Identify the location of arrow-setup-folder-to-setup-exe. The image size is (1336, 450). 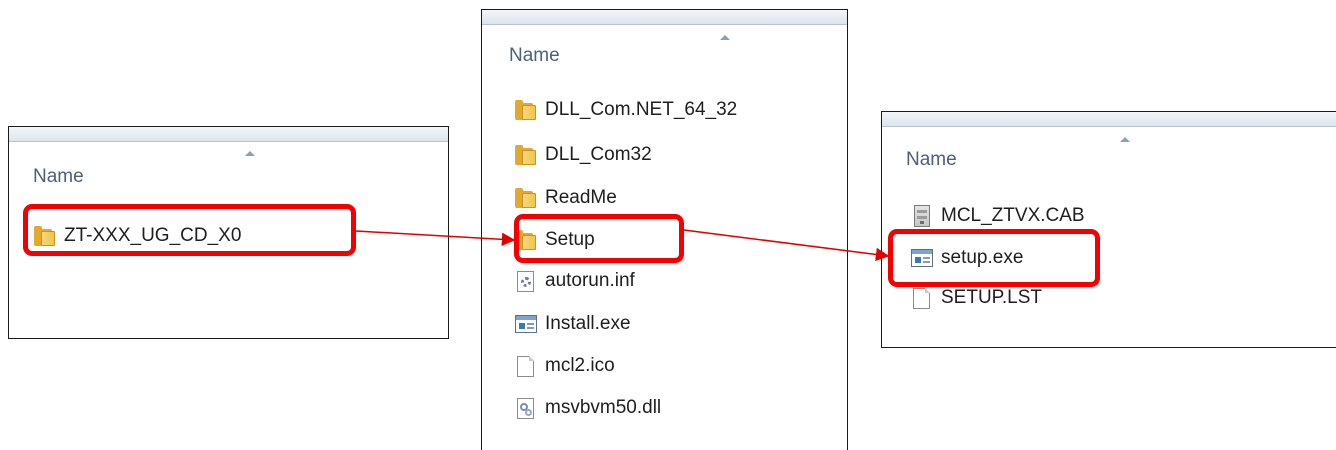
(786, 245).